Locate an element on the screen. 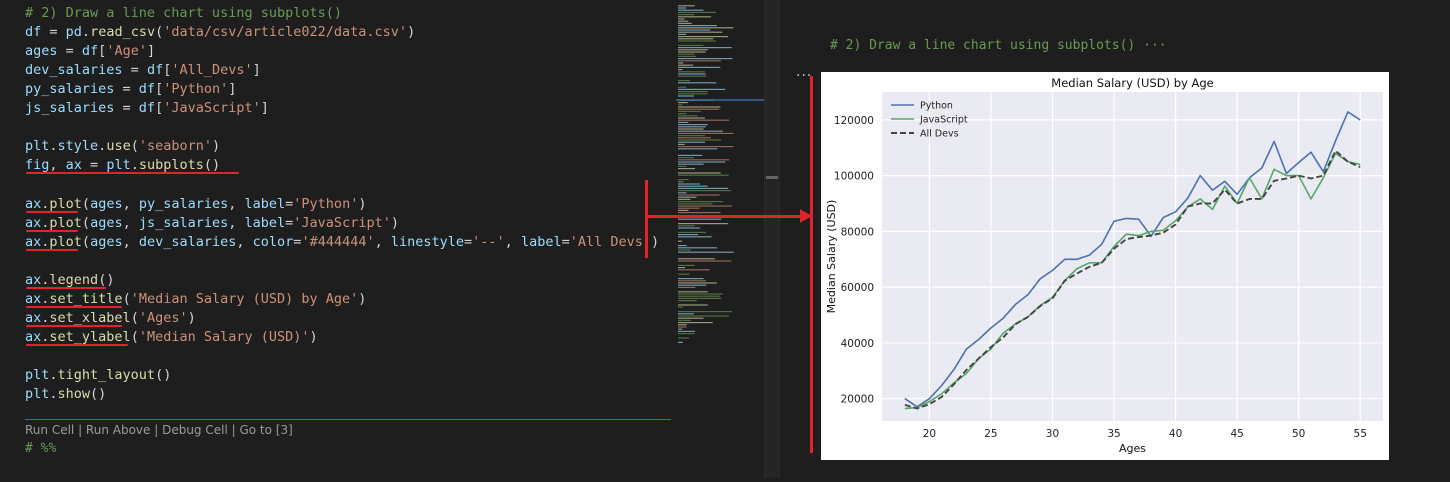  y-tick-label: 80000 is located at coordinates (857, 232).